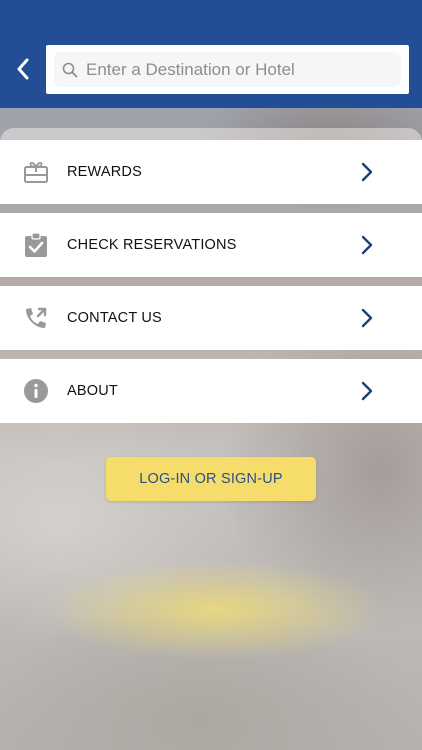  I want to click on info-icon, so click(36, 391).